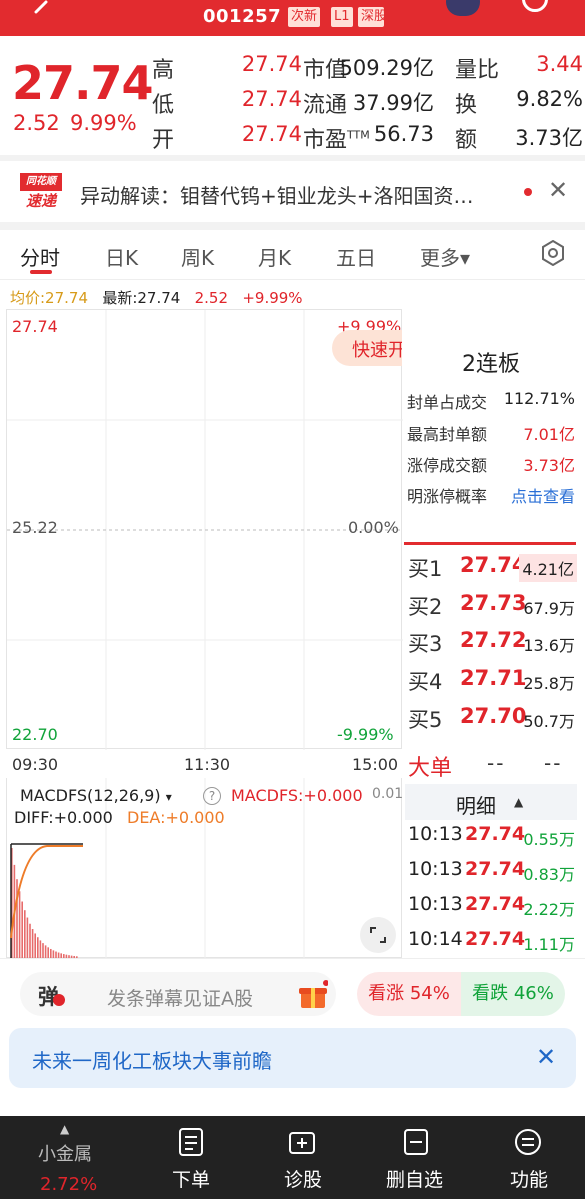 This screenshot has height=1199, width=585. I want to click on quote-stat-value: 3.73亿, so click(549, 138).